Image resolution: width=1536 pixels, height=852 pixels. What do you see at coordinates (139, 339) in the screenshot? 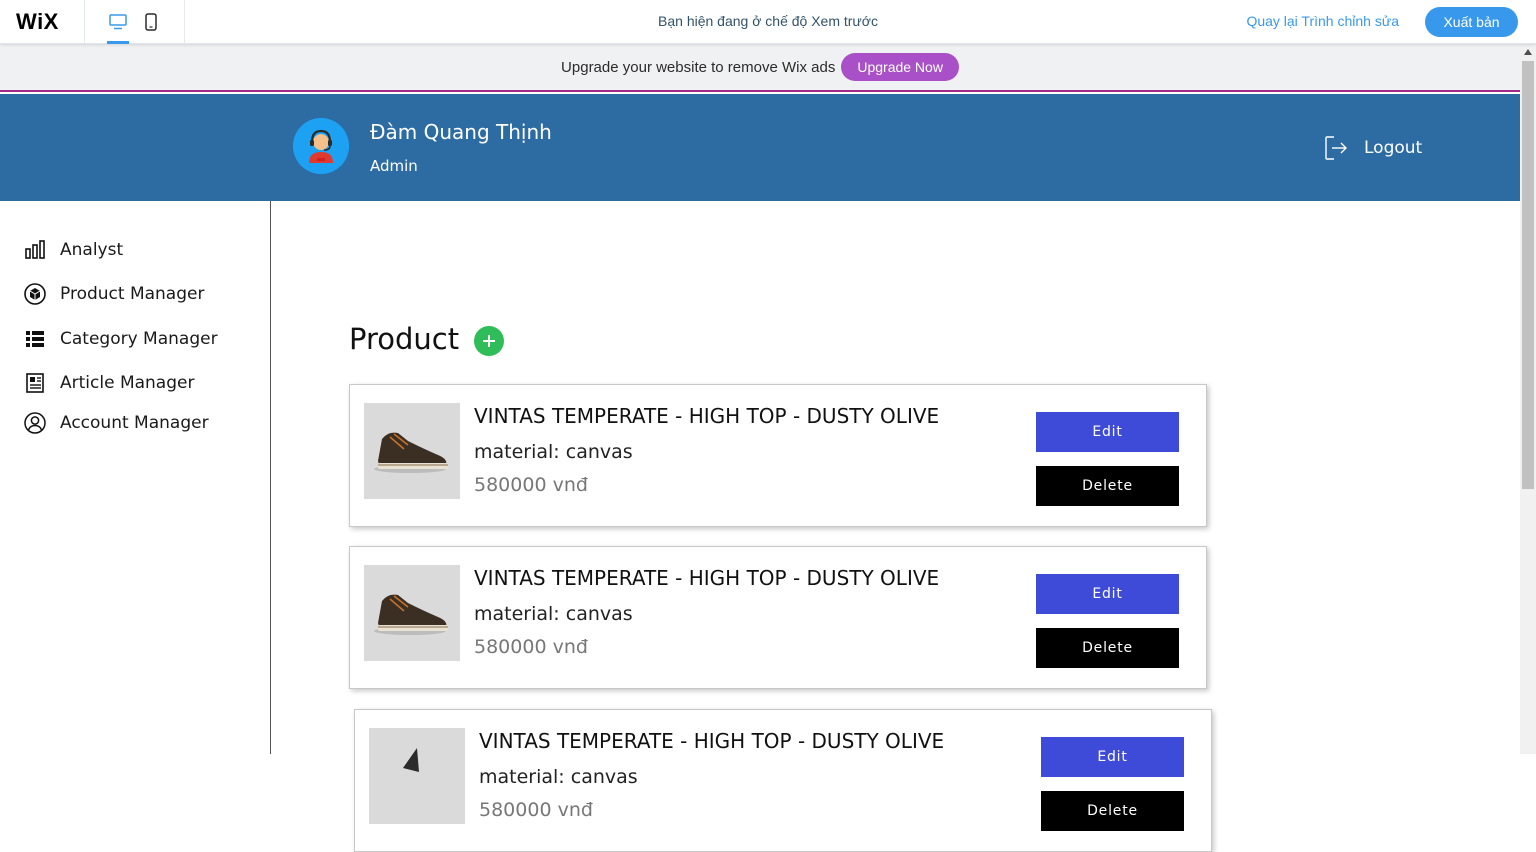
I see `sidebar-item-label: Category Manager` at bounding box center [139, 339].